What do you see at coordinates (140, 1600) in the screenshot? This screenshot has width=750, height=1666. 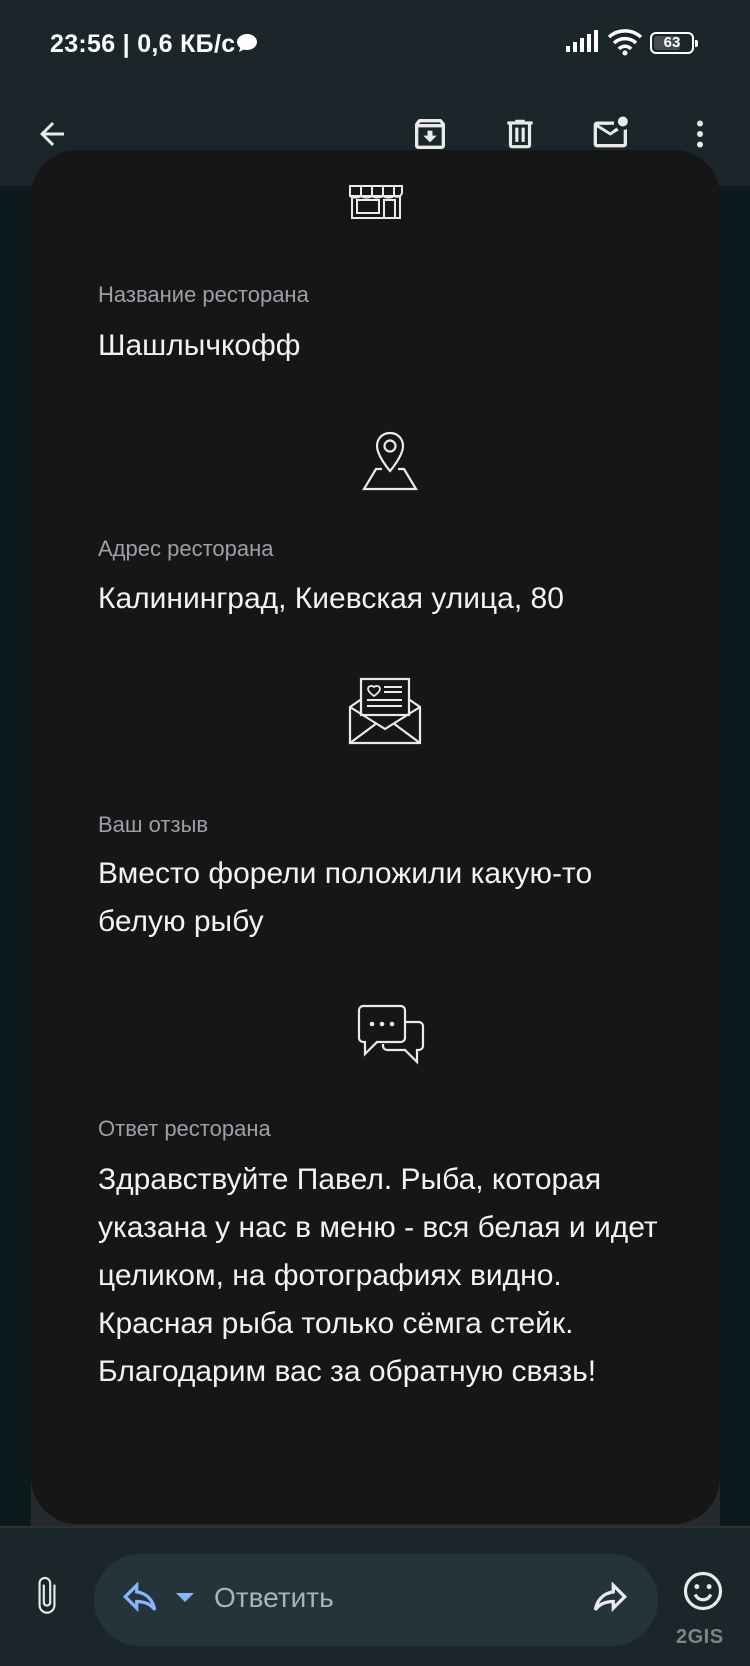 I see `reply-icon` at bounding box center [140, 1600].